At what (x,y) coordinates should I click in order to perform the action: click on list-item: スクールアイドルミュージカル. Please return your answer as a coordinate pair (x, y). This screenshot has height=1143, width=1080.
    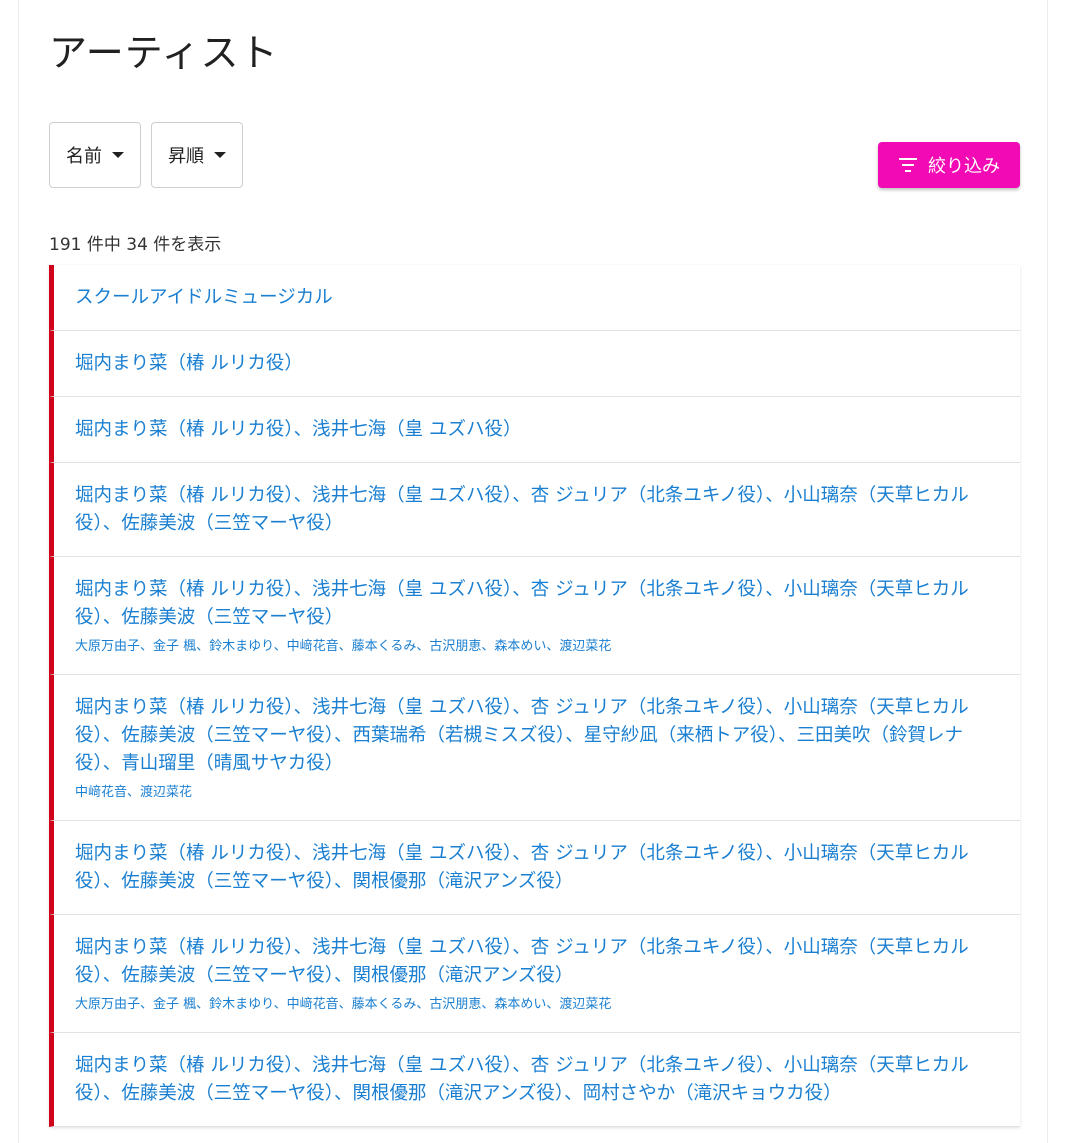
    Looking at the image, I should click on (534, 298).